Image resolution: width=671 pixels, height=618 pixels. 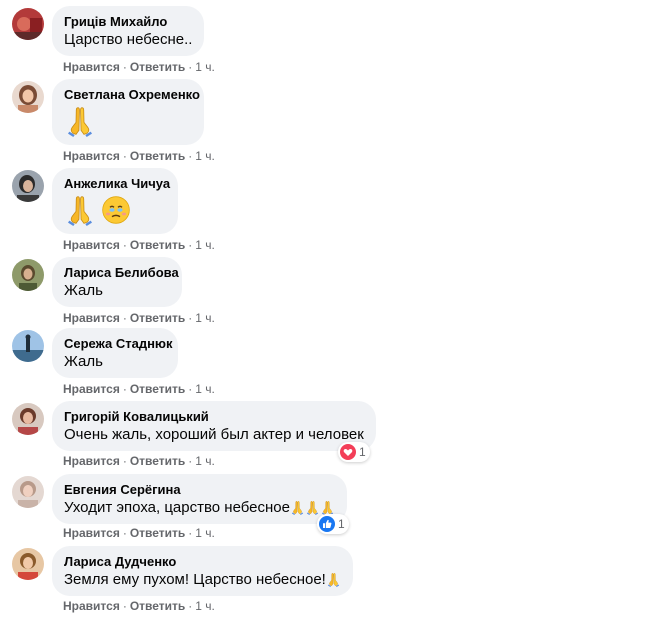 I want to click on comment-bubble: Анжелика Чичуа, so click(x=115, y=201).